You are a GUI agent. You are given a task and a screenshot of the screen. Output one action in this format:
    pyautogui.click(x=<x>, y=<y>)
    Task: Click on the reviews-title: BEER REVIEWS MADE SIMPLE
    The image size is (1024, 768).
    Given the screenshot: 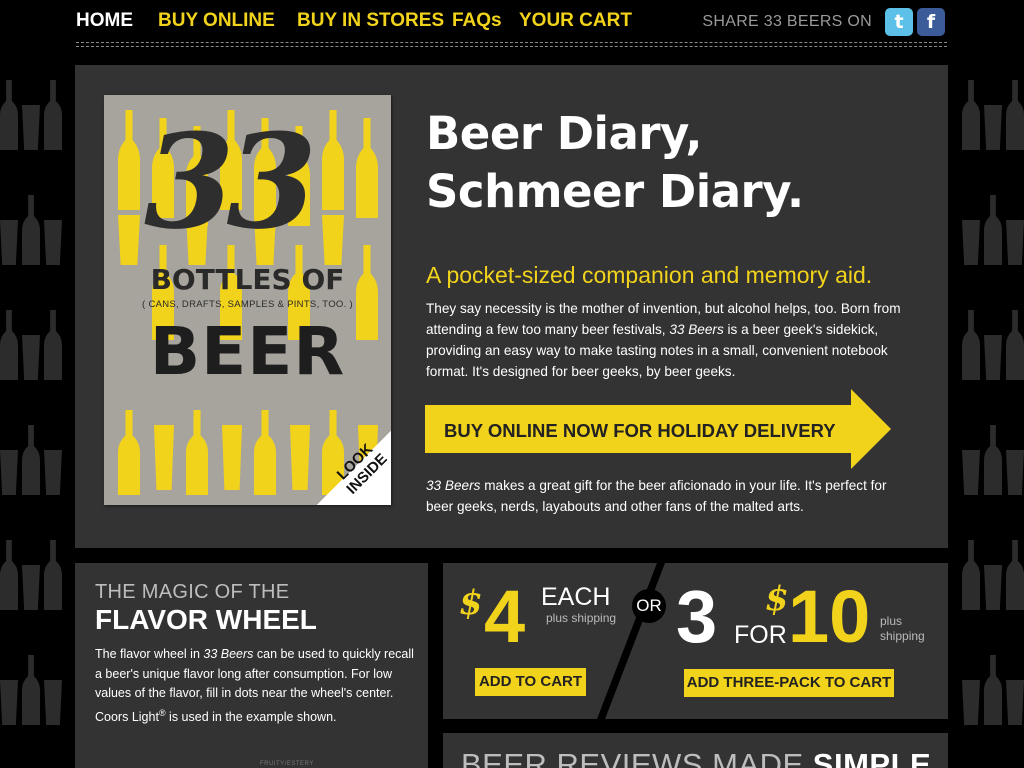 What is the action you would take?
    pyautogui.click(x=696, y=757)
    